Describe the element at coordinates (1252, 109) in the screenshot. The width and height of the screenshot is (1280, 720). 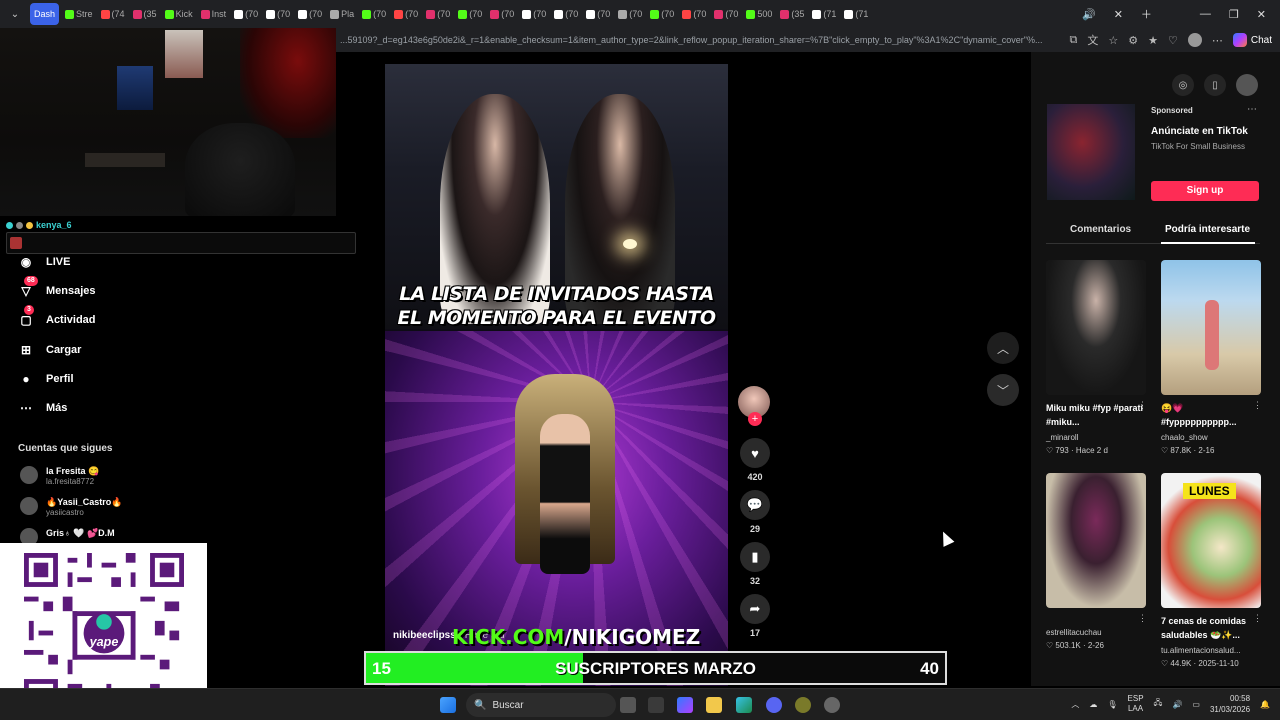
I see `ad-more-icon: ⋯` at that location.